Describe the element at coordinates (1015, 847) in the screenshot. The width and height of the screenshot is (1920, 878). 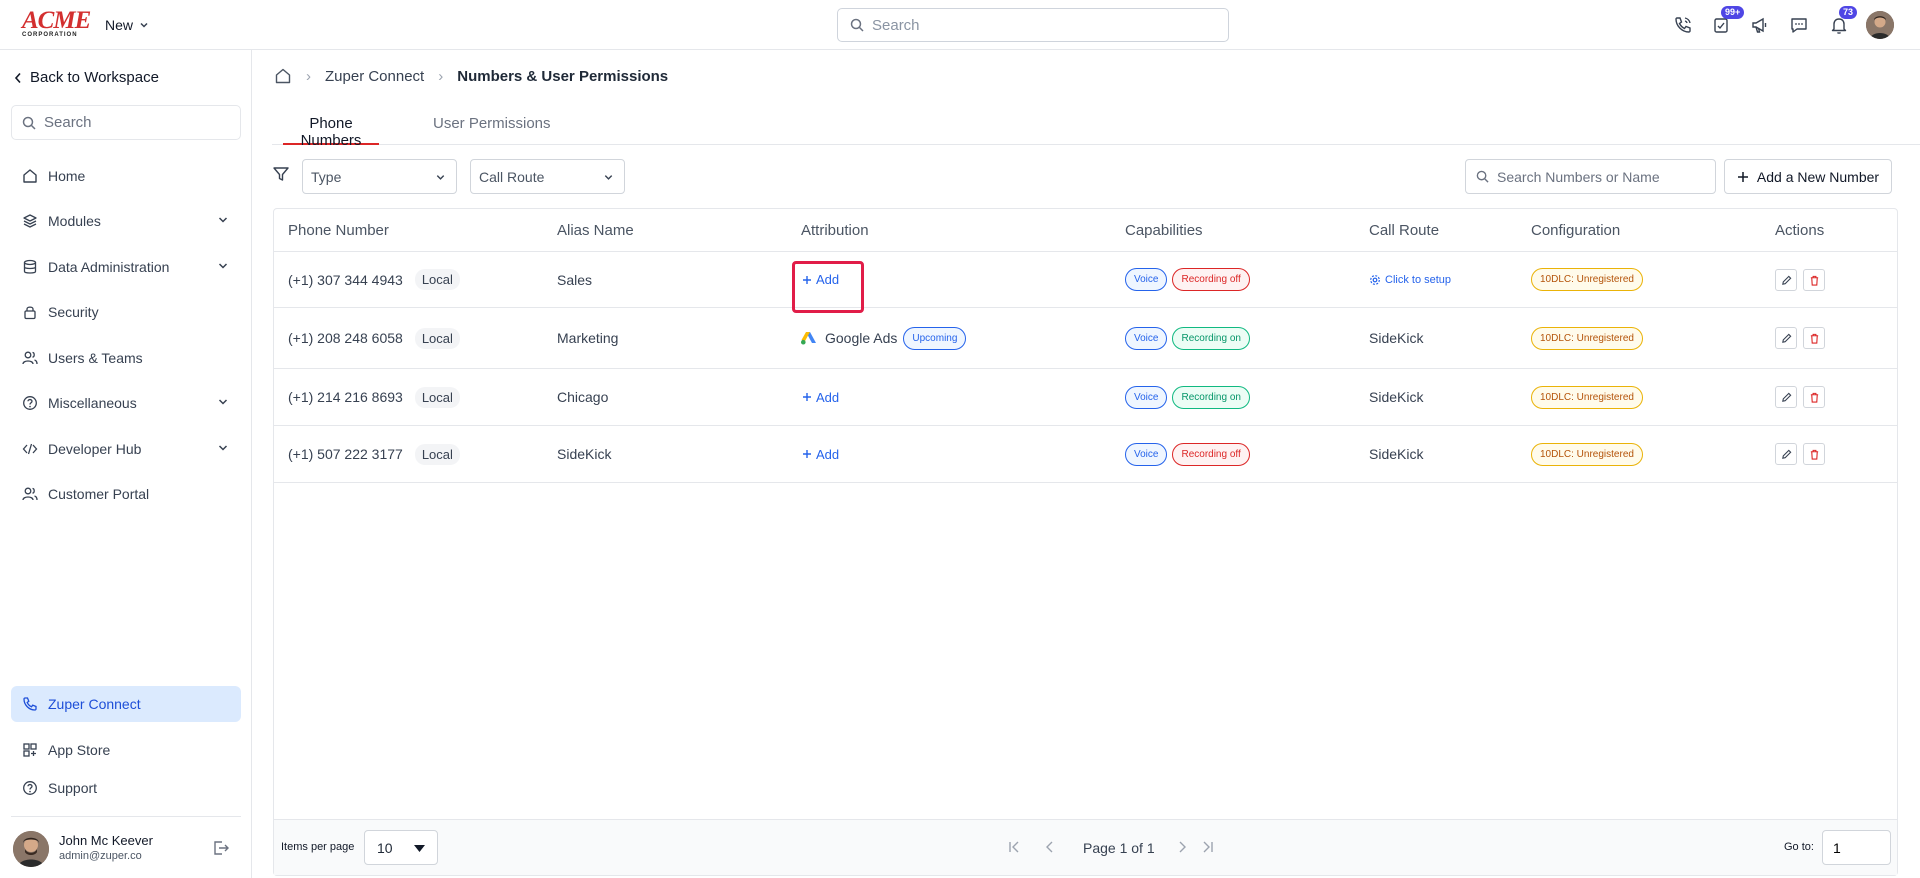
I see `first-page-icon` at that location.